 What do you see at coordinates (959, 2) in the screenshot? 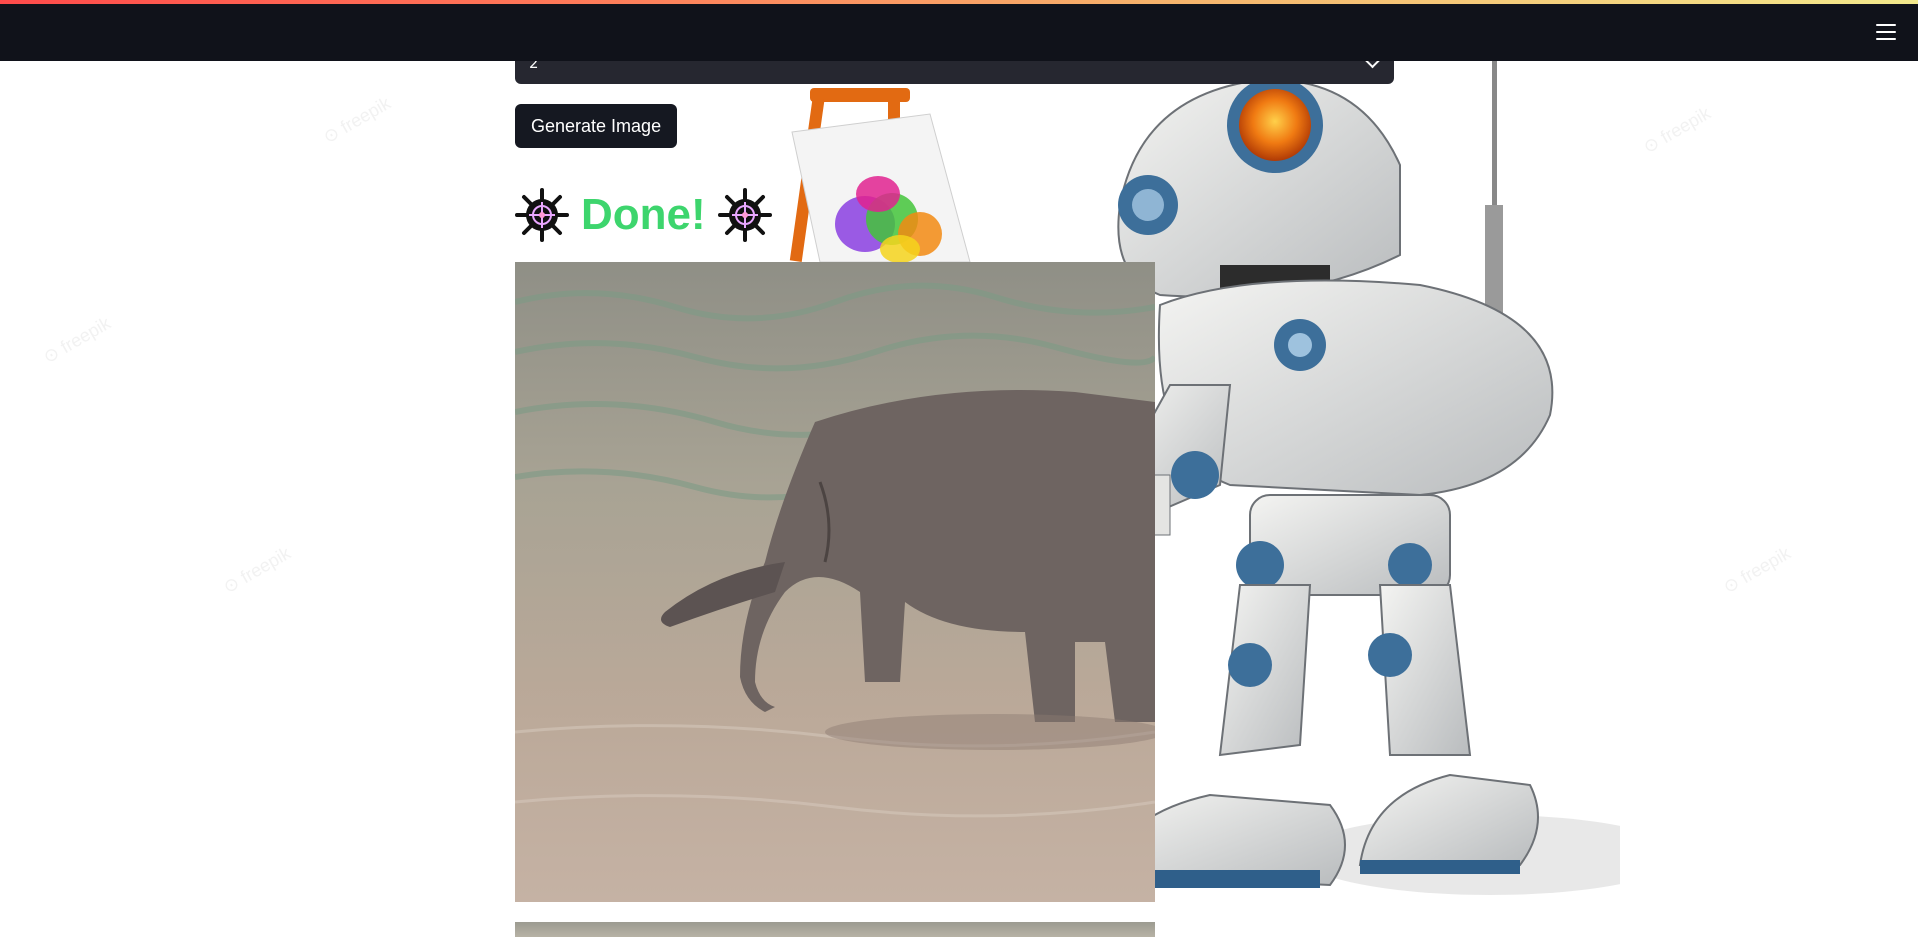
I see `top-accent-bar` at bounding box center [959, 2].